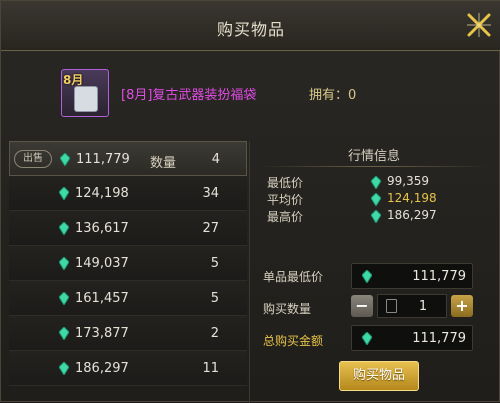  I want to click on avg-price-label: 平均价, so click(285, 200).